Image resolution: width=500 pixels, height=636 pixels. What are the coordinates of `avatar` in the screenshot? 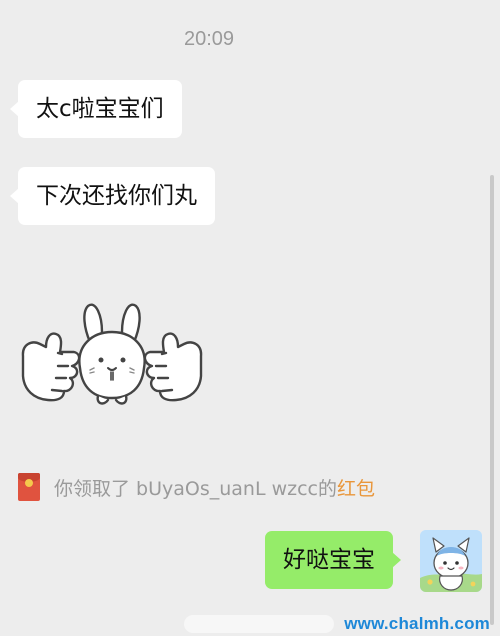 It's located at (451, 561).